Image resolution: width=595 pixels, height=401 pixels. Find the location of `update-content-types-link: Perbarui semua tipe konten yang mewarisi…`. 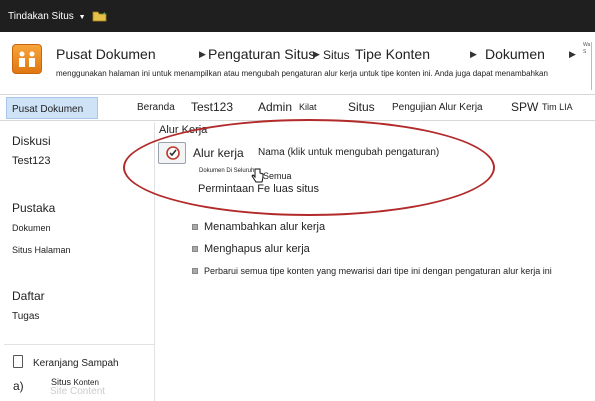

update-content-types-link: Perbarui semua tipe konten yang mewarisi… is located at coordinates (378, 271).